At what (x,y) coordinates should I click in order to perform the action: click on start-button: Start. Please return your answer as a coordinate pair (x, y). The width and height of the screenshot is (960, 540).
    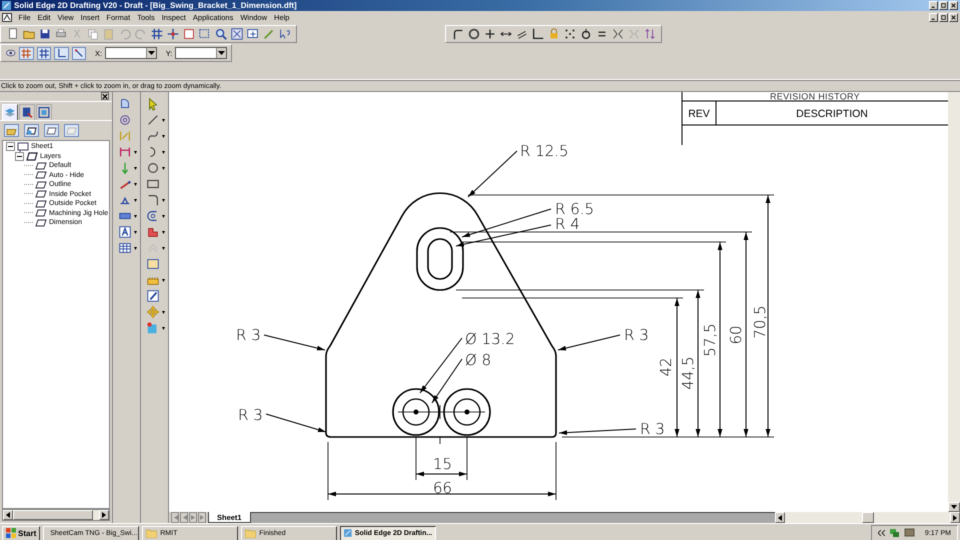
    Looking at the image, I should click on (21, 533).